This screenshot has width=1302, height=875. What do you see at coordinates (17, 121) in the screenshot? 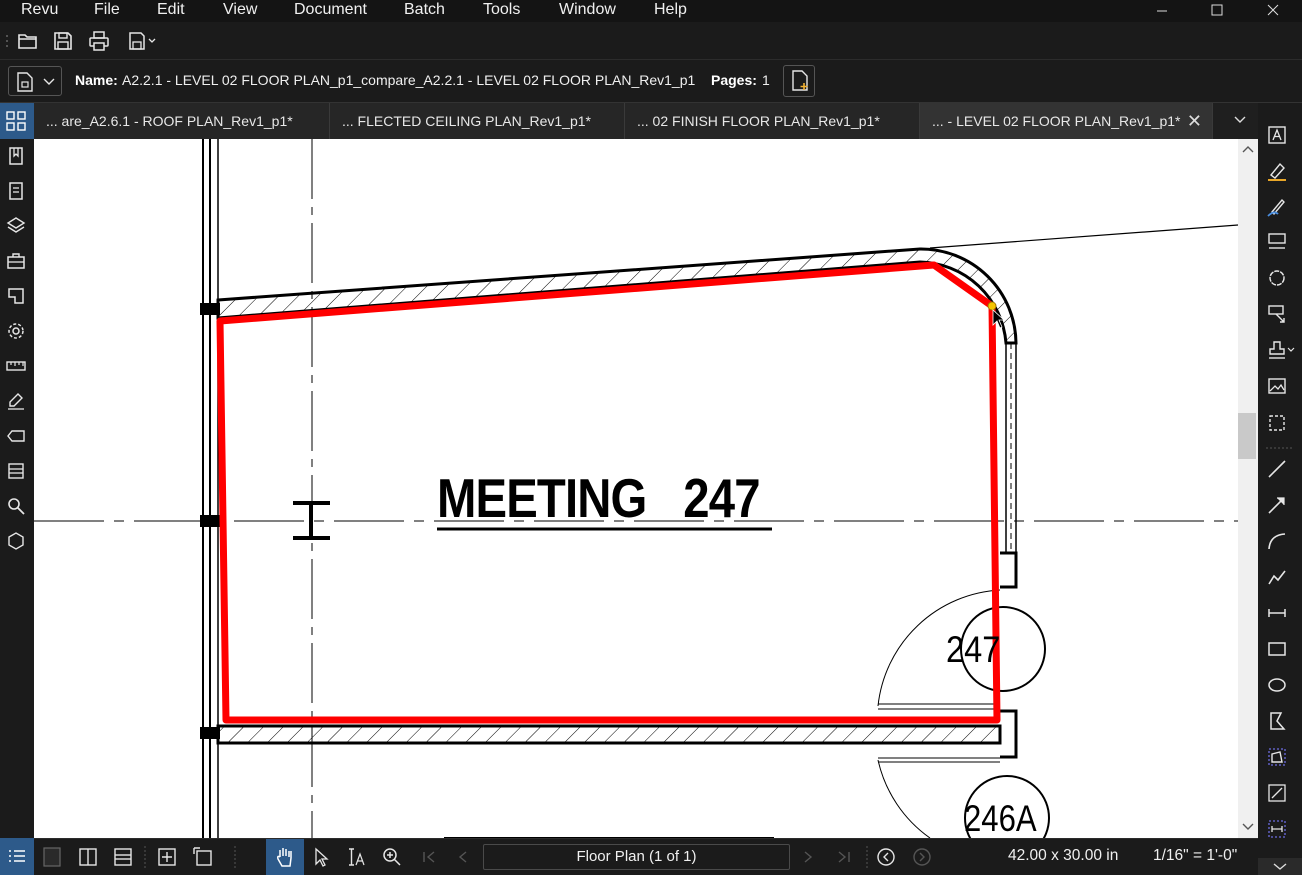
I see `thumbnails-toggle` at bounding box center [17, 121].